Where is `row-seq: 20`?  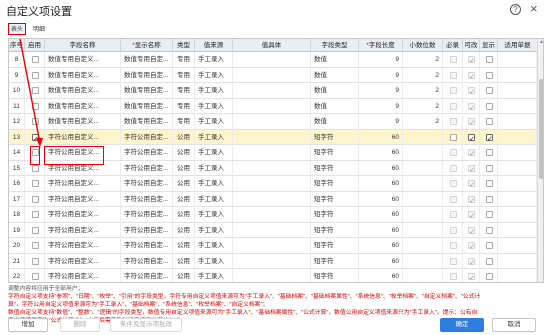
row-seq: 20 is located at coordinates (17, 245).